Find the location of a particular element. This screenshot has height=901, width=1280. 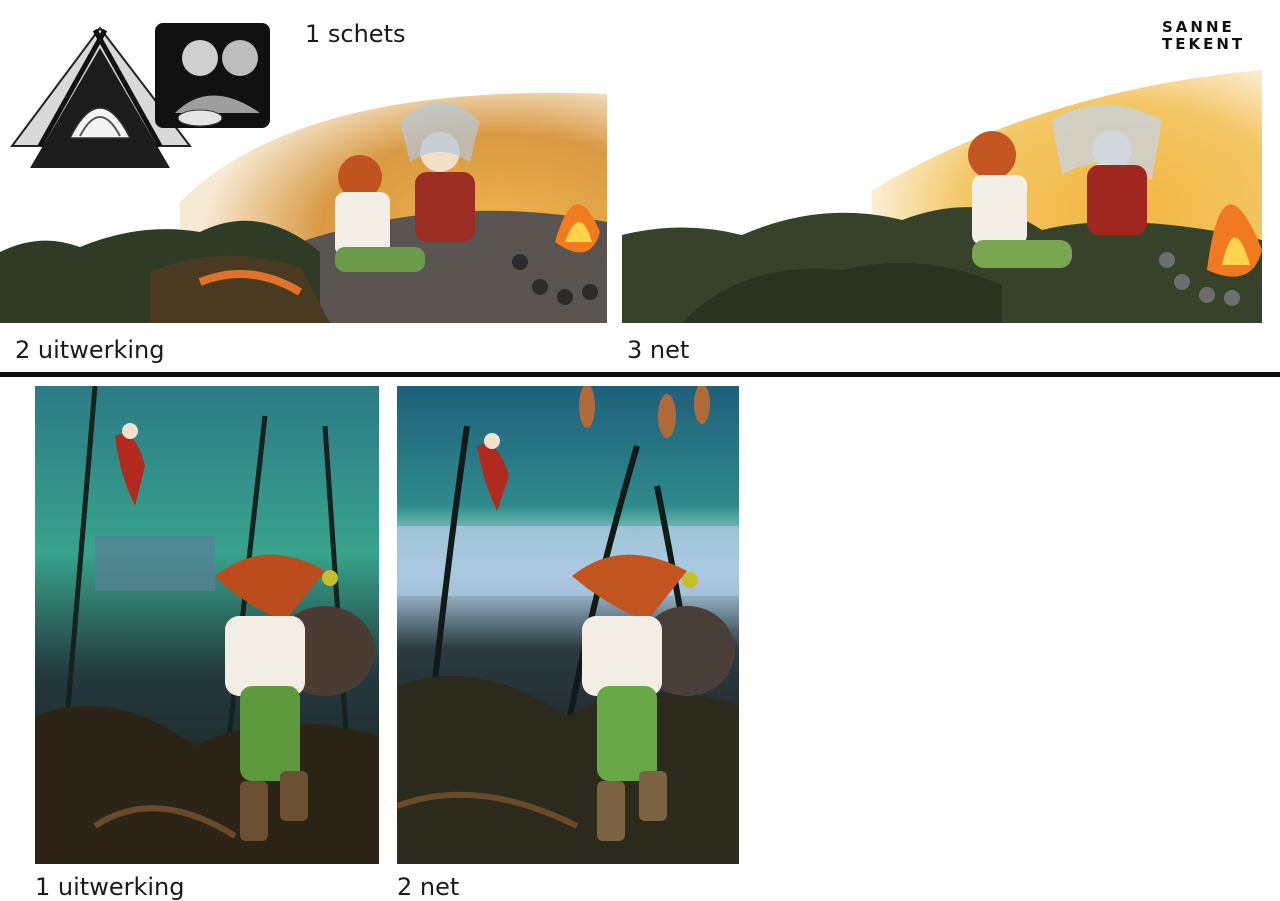

caption-sketch: 1 schets is located at coordinates (355, 34).